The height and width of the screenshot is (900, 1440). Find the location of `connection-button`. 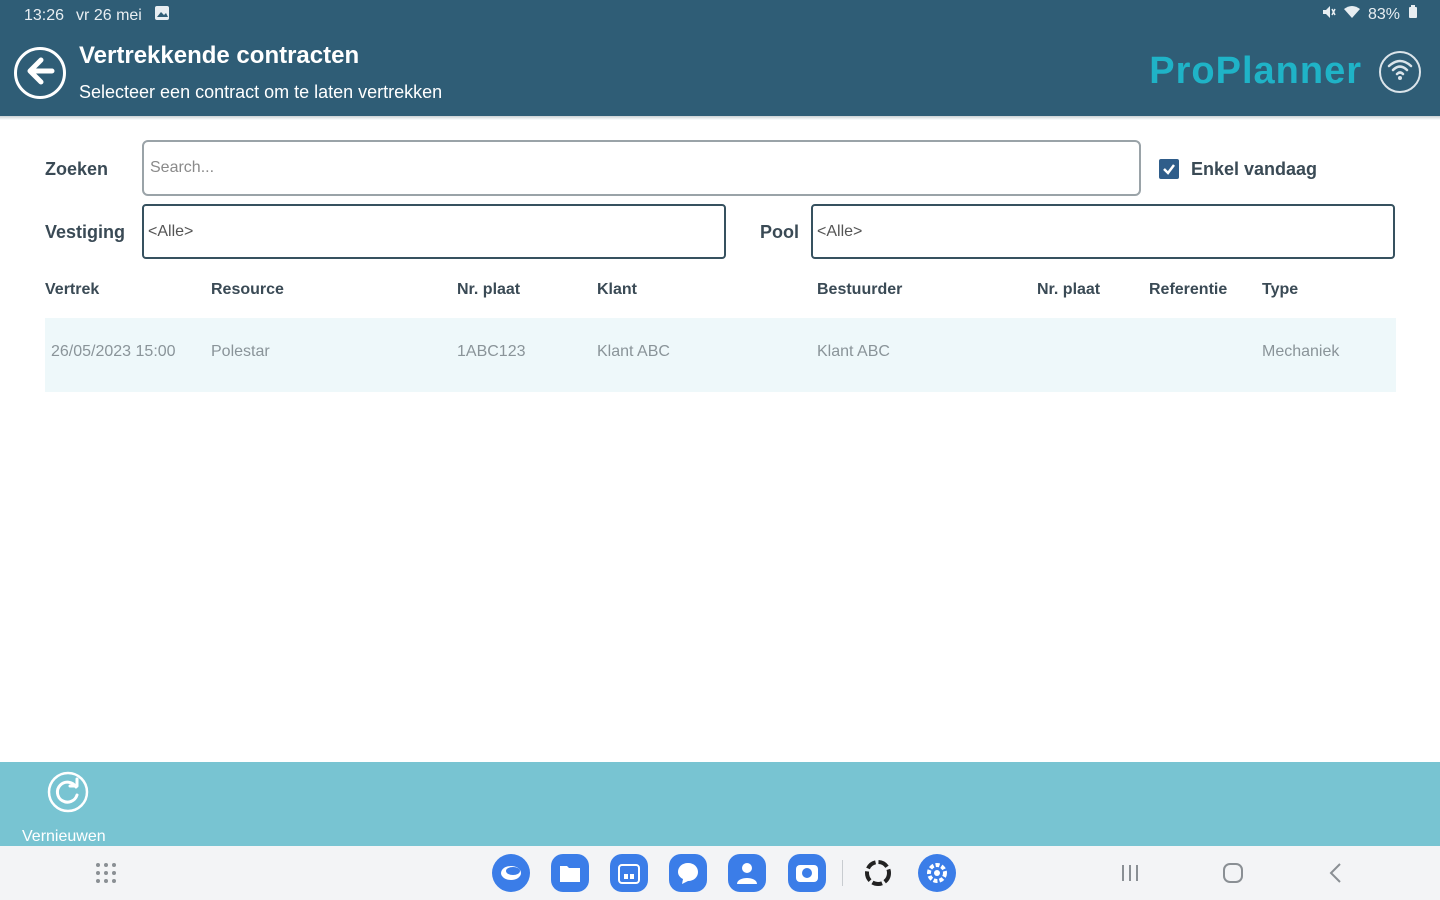

connection-button is located at coordinates (1400, 72).